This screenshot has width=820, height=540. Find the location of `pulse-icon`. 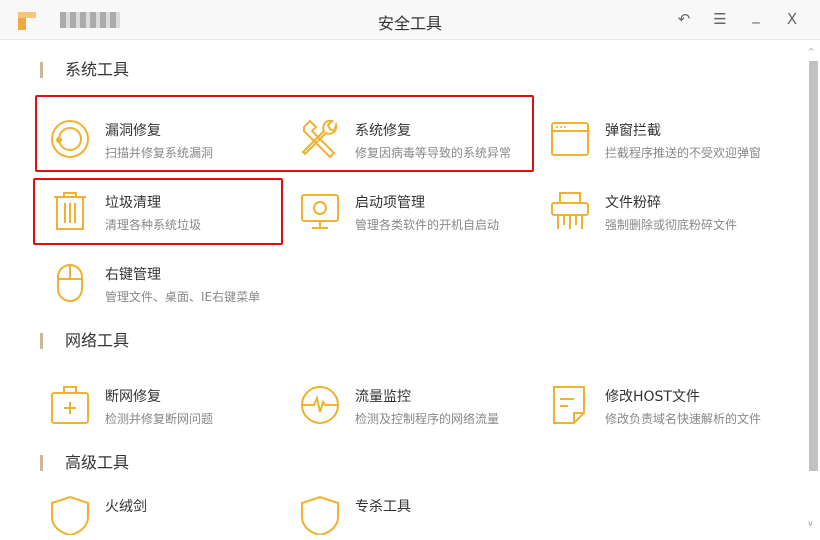

pulse-icon is located at coordinates (320, 405).